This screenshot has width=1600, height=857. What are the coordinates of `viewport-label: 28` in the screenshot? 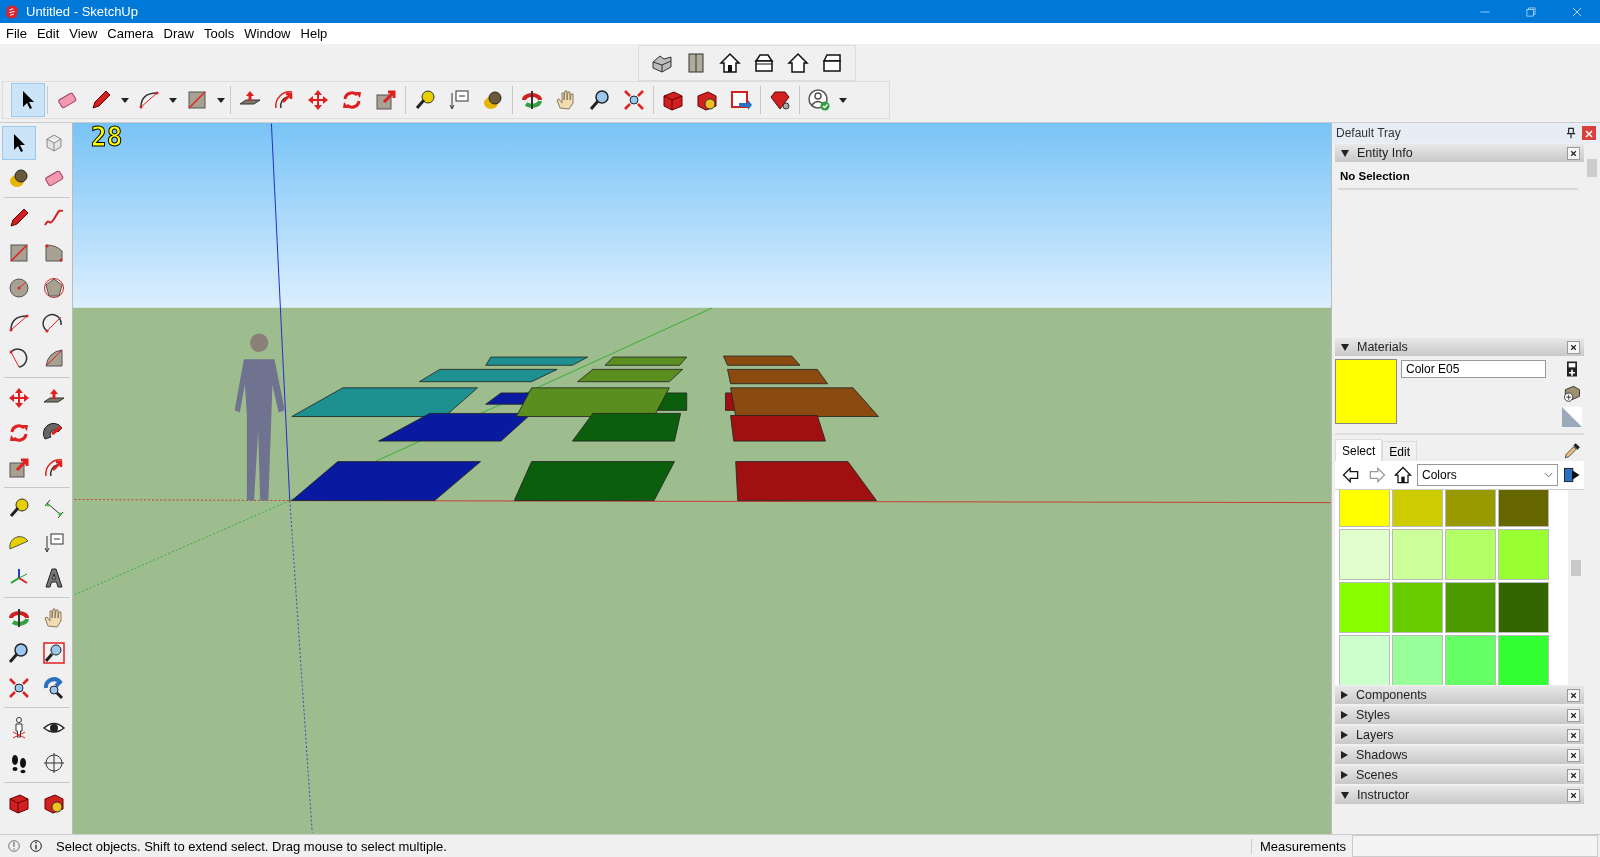 It's located at (107, 137).